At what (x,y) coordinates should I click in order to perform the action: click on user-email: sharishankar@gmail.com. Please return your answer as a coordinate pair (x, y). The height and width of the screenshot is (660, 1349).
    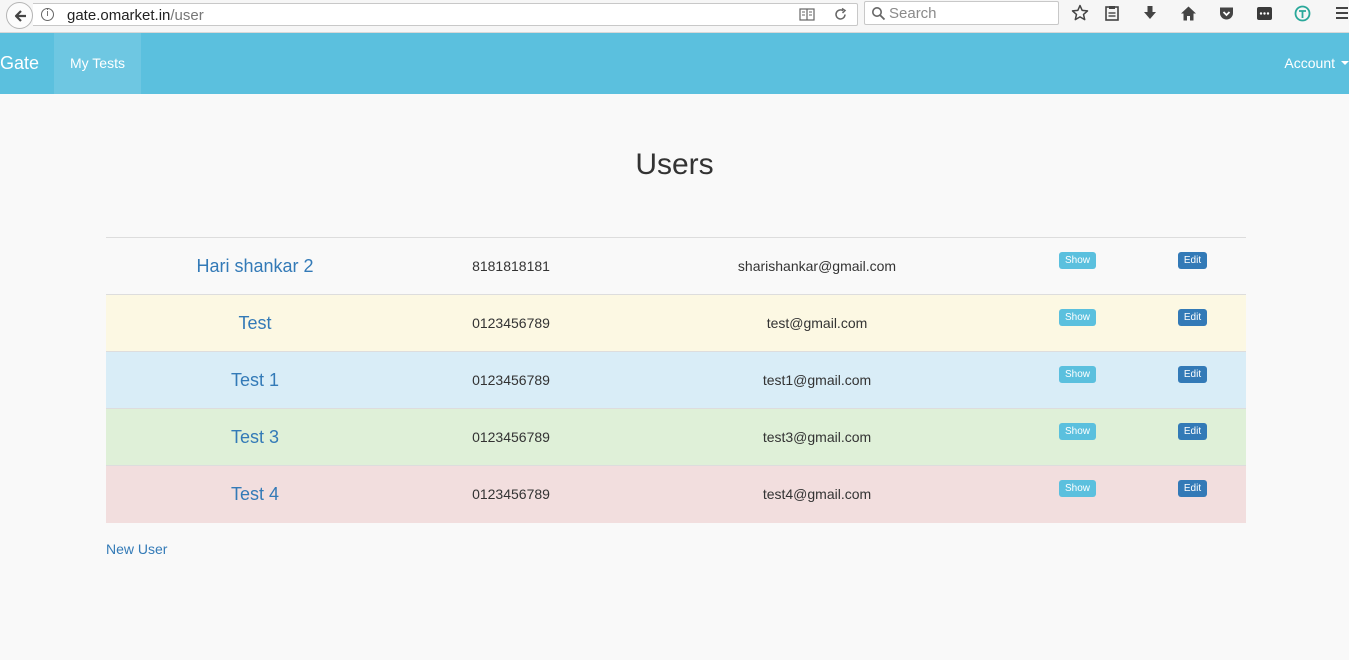
    Looking at the image, I should click on (817, 266).